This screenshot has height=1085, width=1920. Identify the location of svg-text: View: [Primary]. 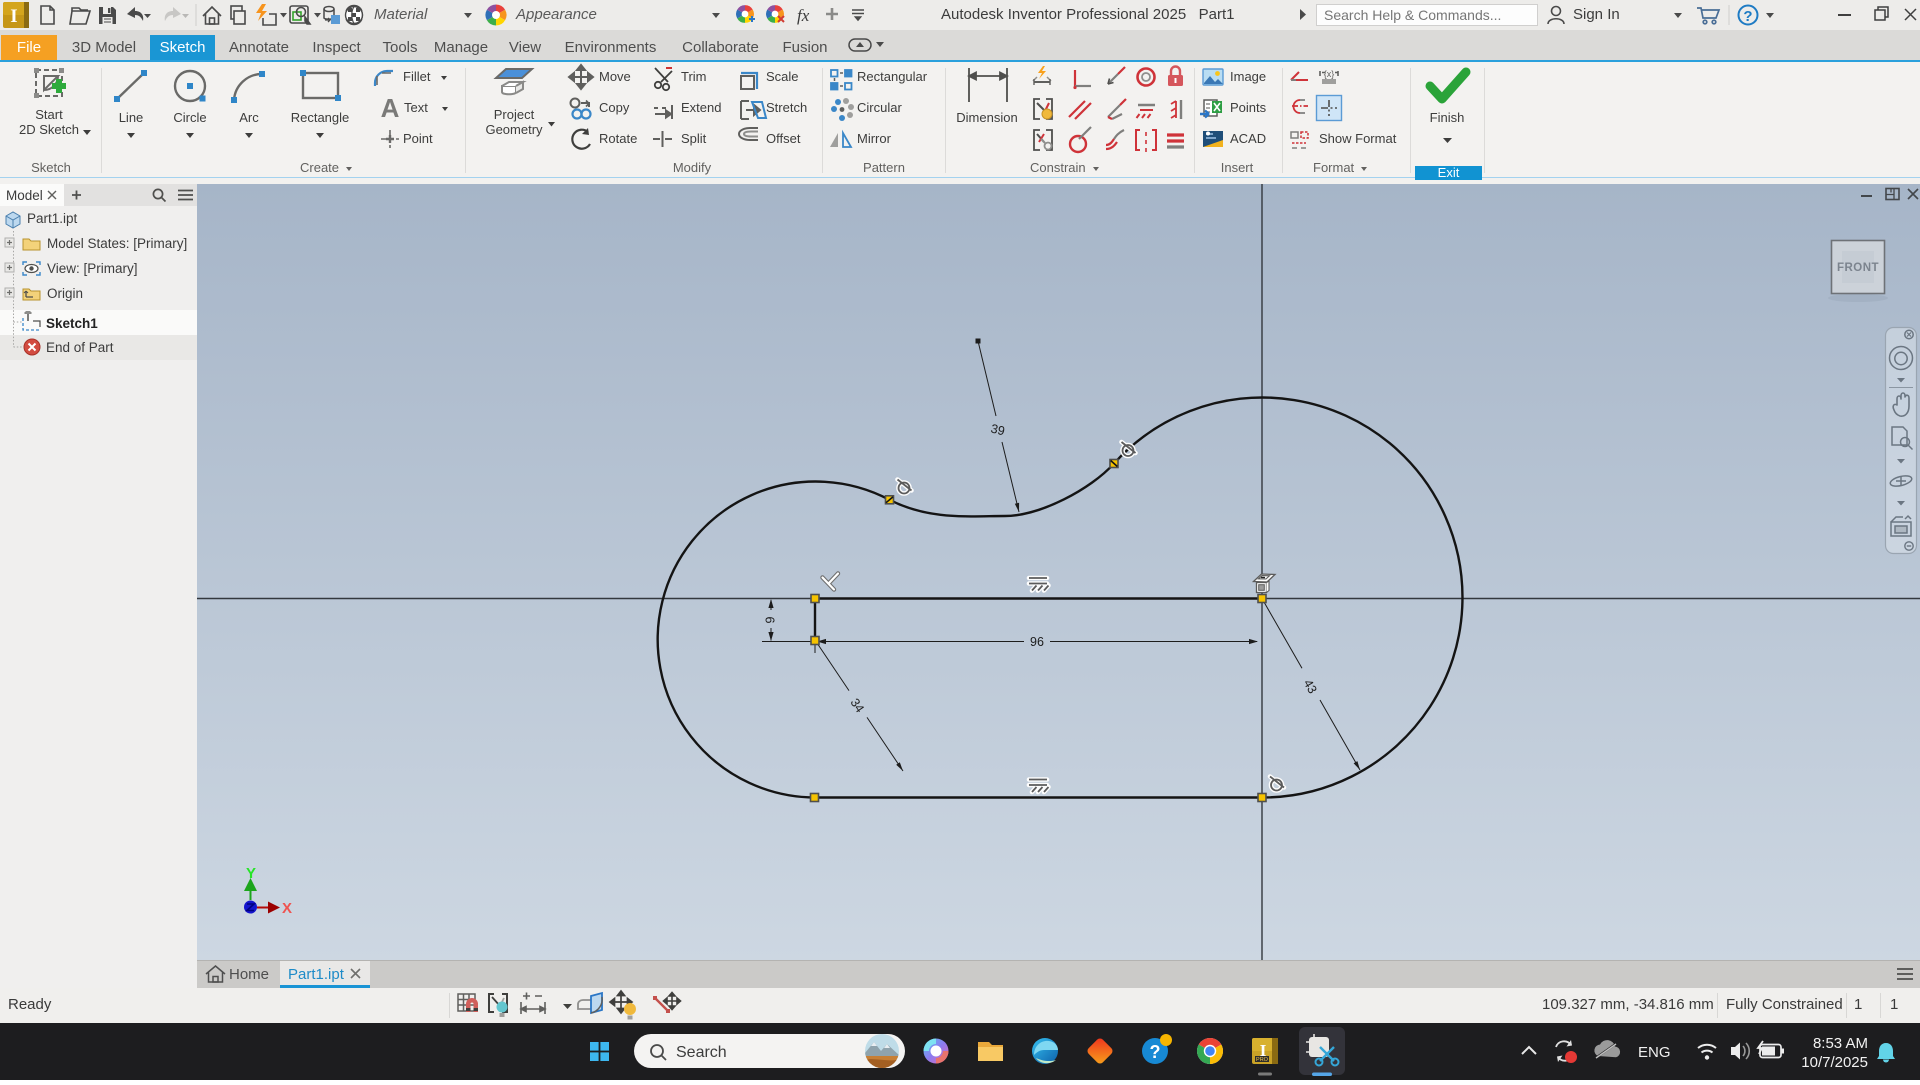
(92, 268).